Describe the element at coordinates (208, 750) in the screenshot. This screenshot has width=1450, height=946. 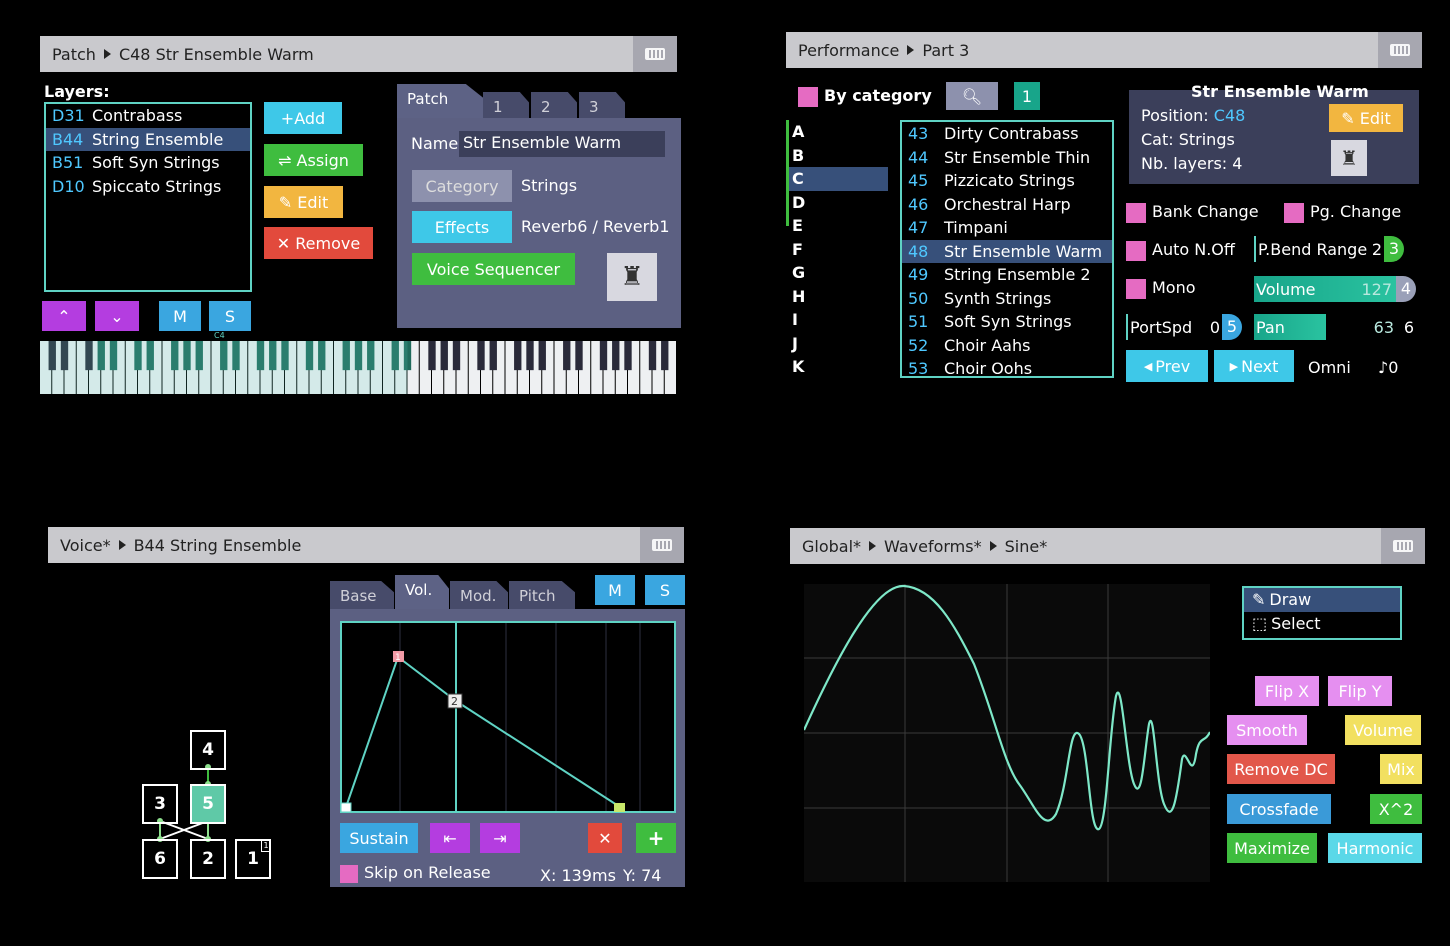
I see `operator-4: 4` at that location.